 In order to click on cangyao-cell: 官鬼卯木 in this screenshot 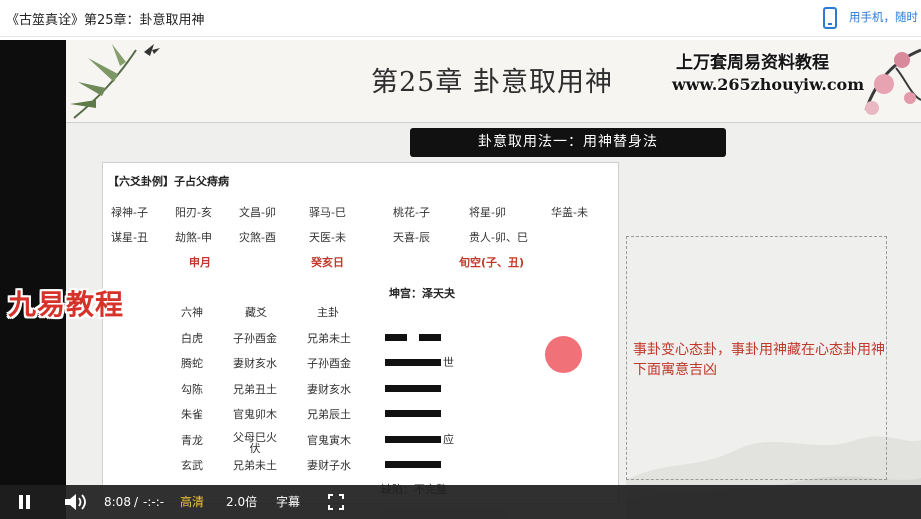, I will do `click(255, 414)`.